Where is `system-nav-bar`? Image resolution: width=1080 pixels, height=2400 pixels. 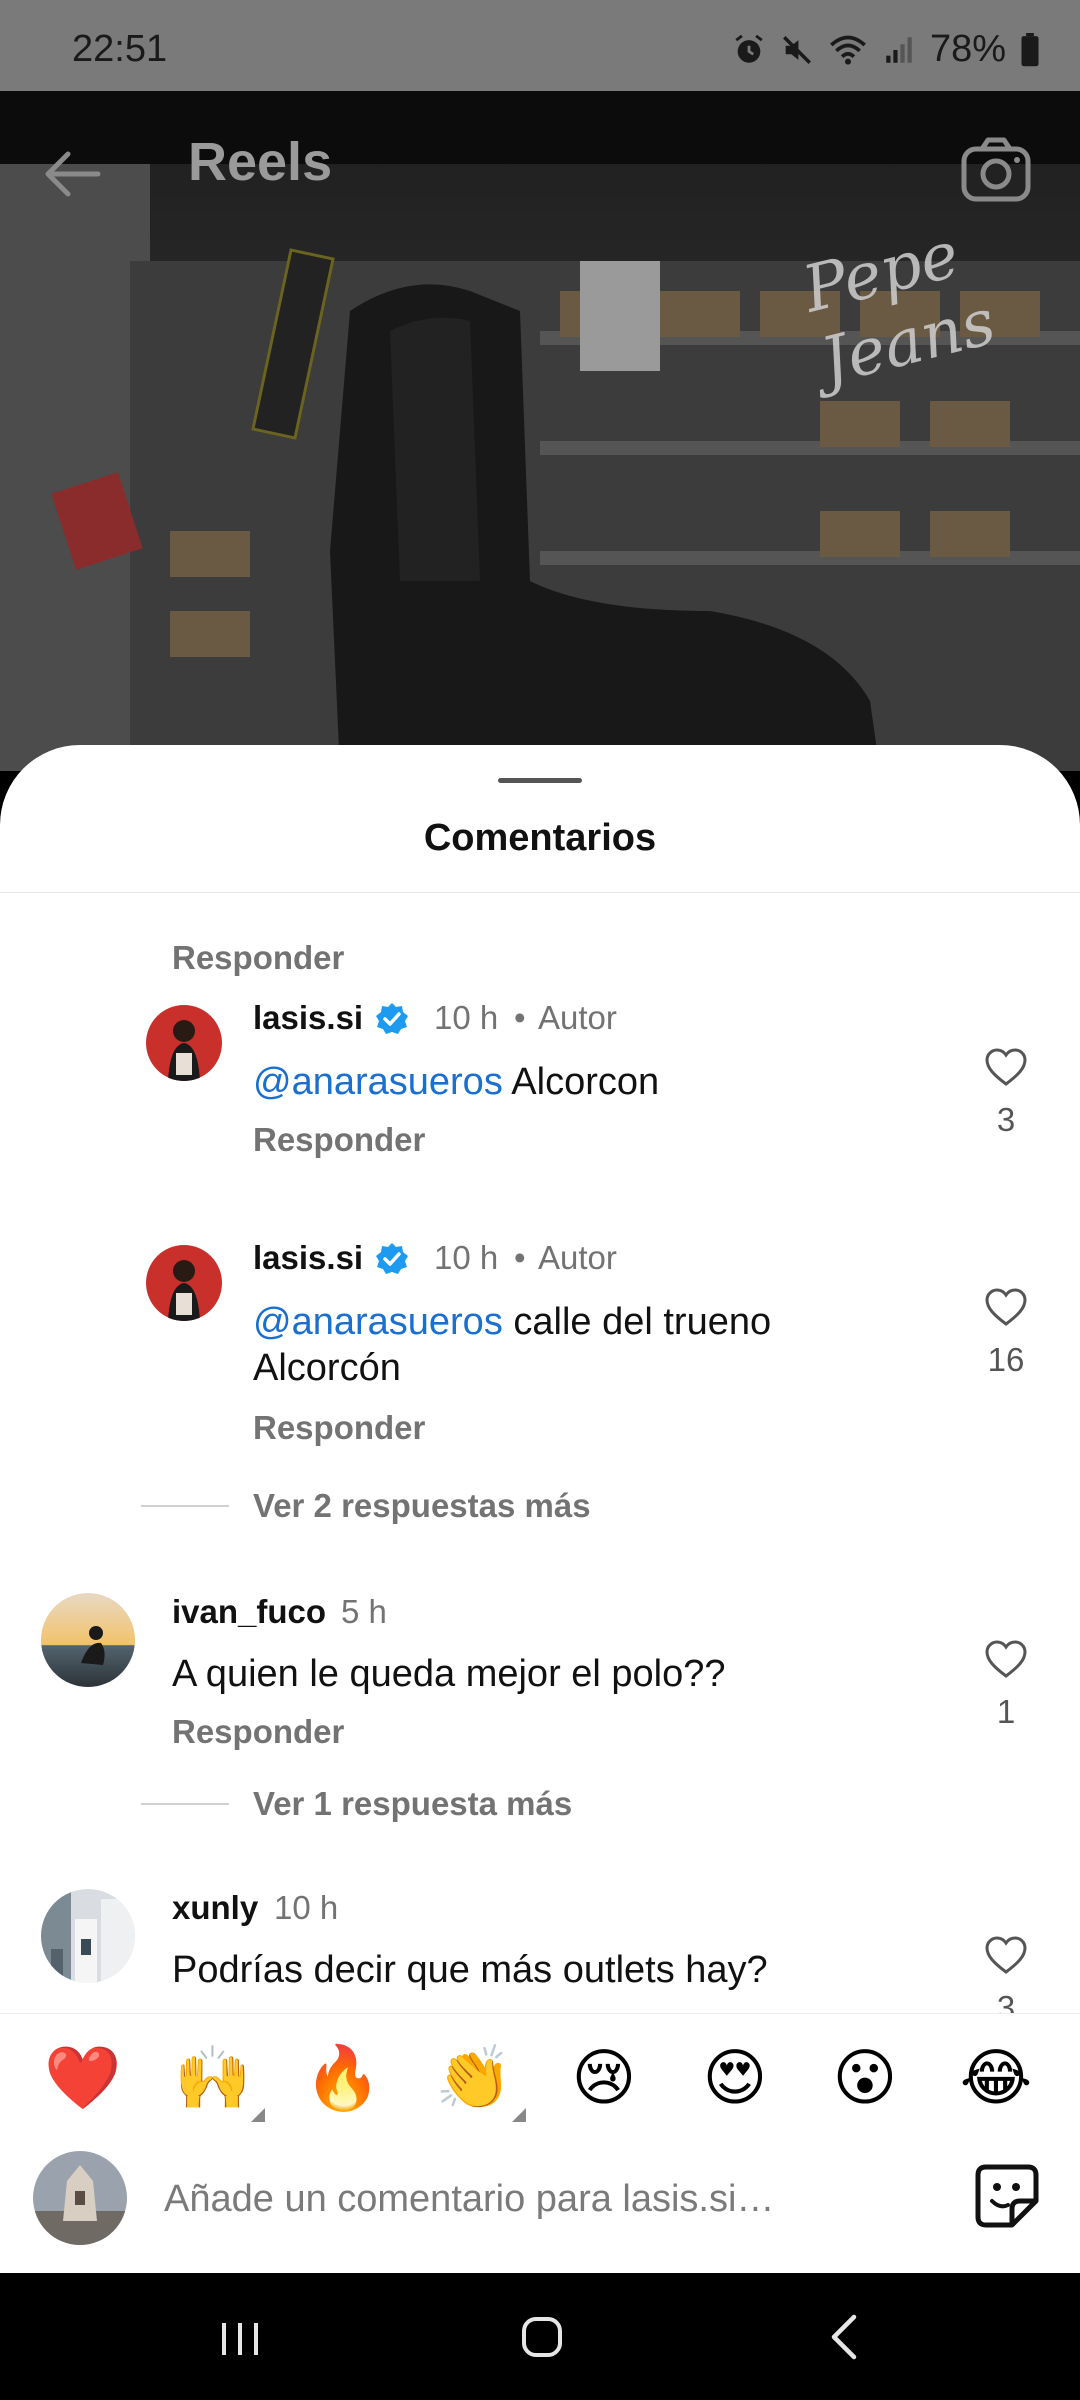 system-nav-bar is located at coordinates (540, 2336).